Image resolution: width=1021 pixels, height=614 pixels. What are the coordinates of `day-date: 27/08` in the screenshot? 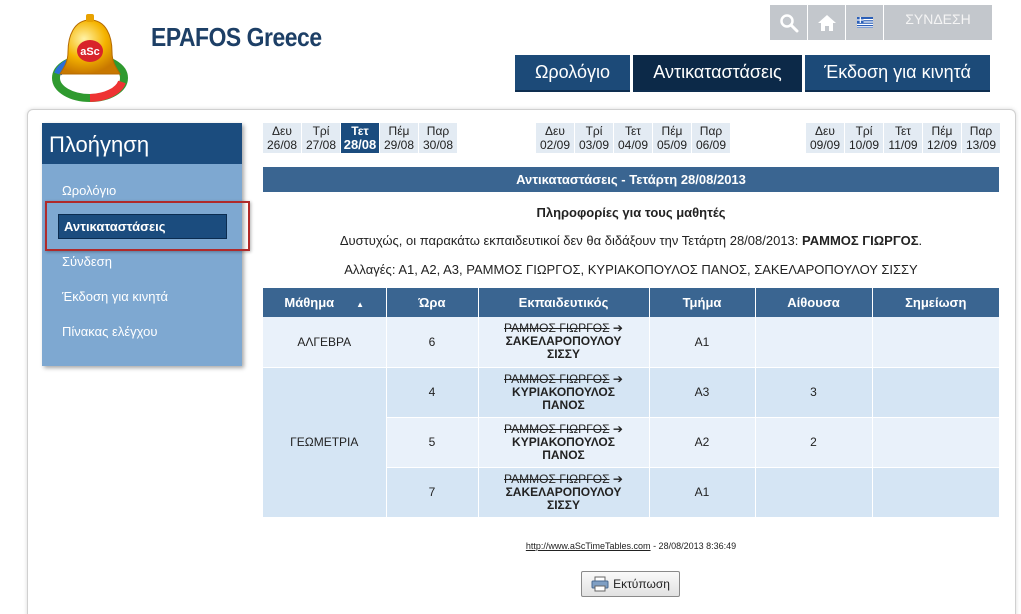 It's located at (321, 145).